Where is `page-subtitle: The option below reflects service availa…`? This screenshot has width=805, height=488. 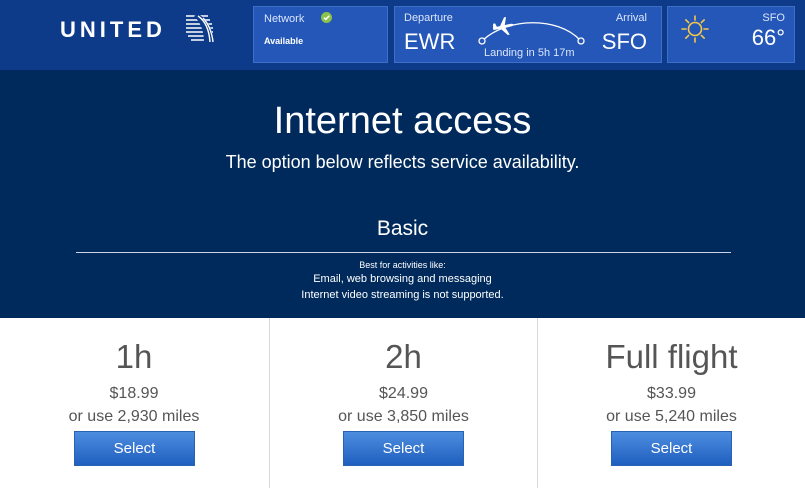 page-subtitle: The option below reflects service availa… is located at coordinates (402, 162).